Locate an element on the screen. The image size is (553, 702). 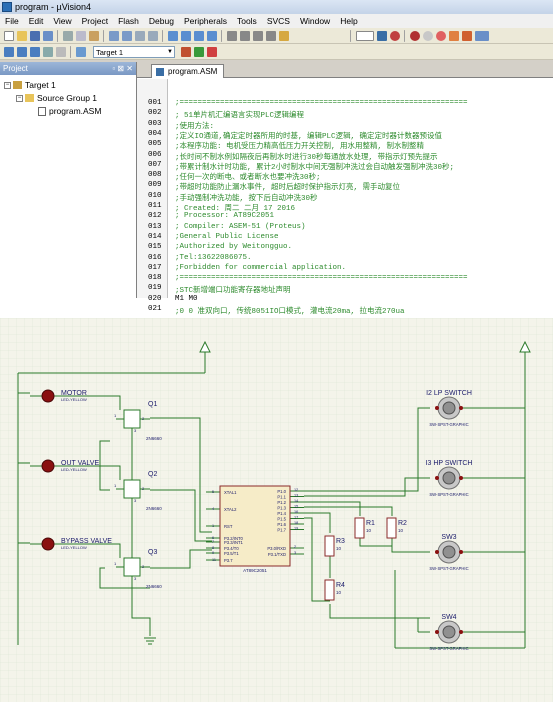
find-in-files-icon is located at coordinates (283, 35).